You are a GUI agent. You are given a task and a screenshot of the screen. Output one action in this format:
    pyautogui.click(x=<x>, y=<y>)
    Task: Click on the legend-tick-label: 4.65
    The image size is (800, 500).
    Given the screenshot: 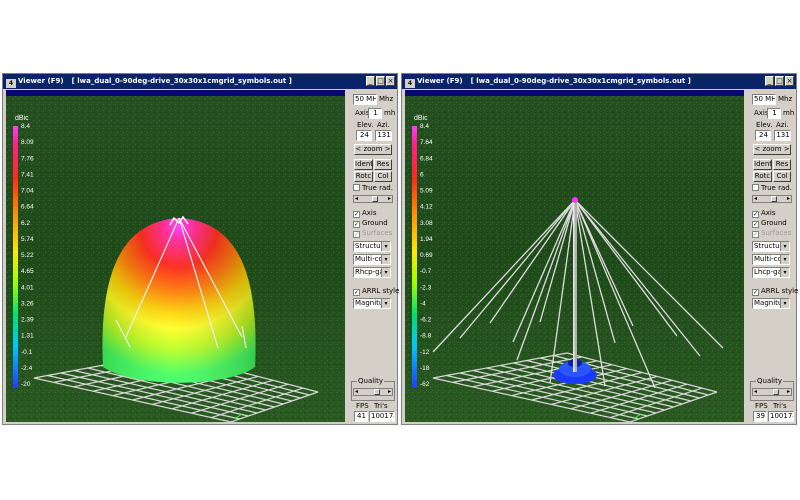 What is the action you would take?
    pyautogui.click(x=27, y=271)
    